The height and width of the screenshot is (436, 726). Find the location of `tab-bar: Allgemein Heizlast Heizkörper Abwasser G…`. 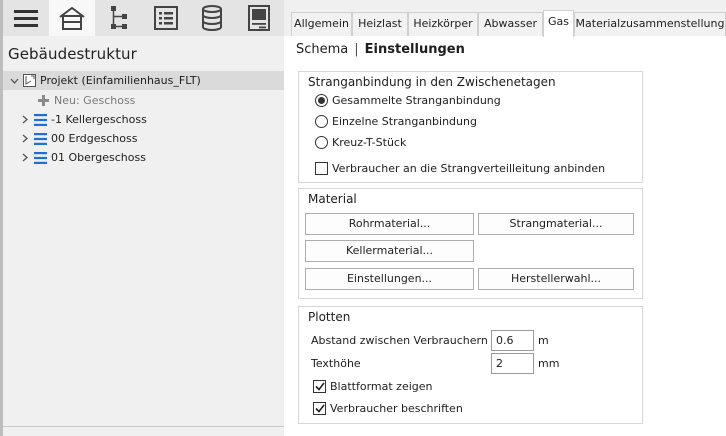

tab-bar: Allgemein Heizlast Heizkörper Abwasser G… is located at coordinates (505, 18).